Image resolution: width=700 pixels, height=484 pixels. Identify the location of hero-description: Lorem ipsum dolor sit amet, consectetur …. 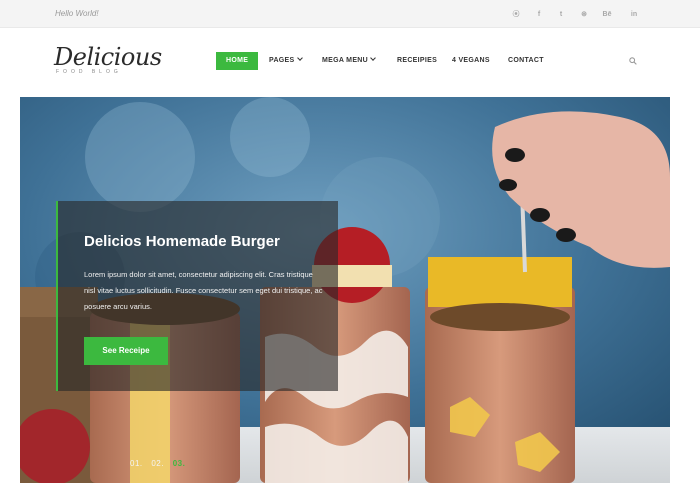
(203, 290).